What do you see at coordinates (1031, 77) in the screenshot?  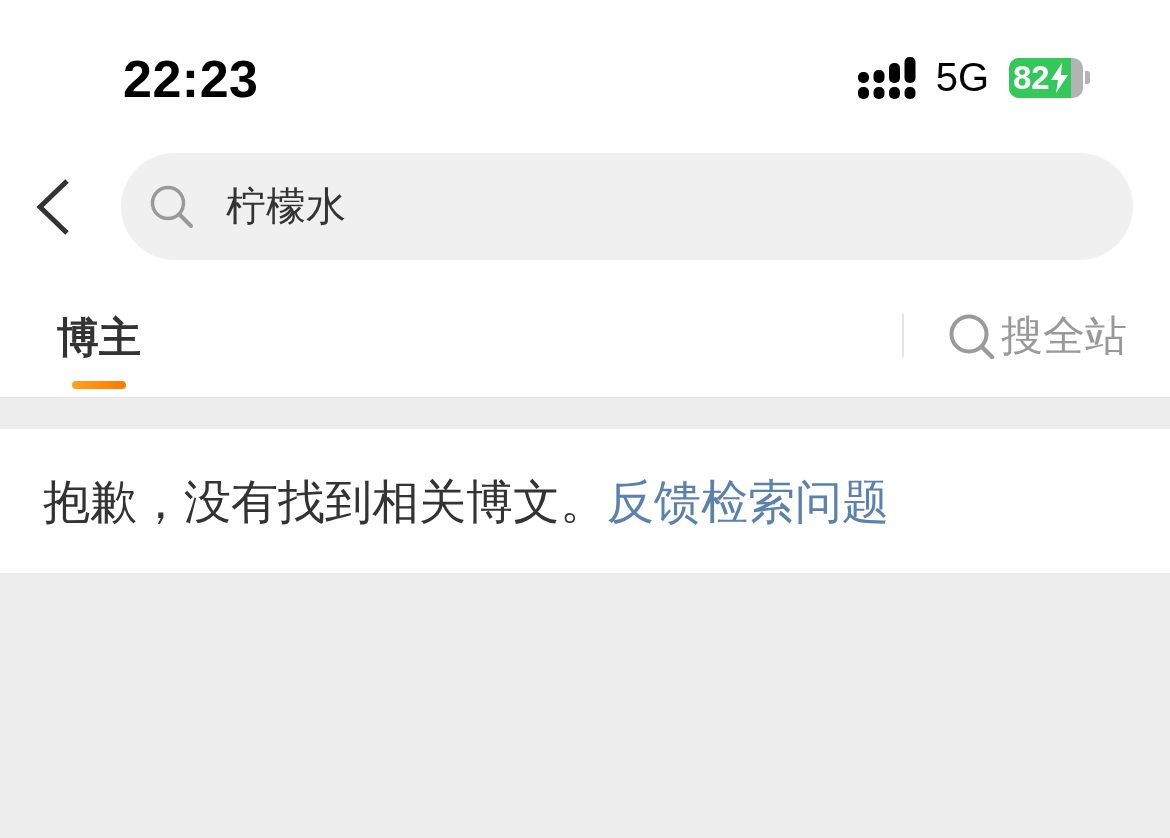 I see `battery-percent: 82` at bounding box center [1031, 77].